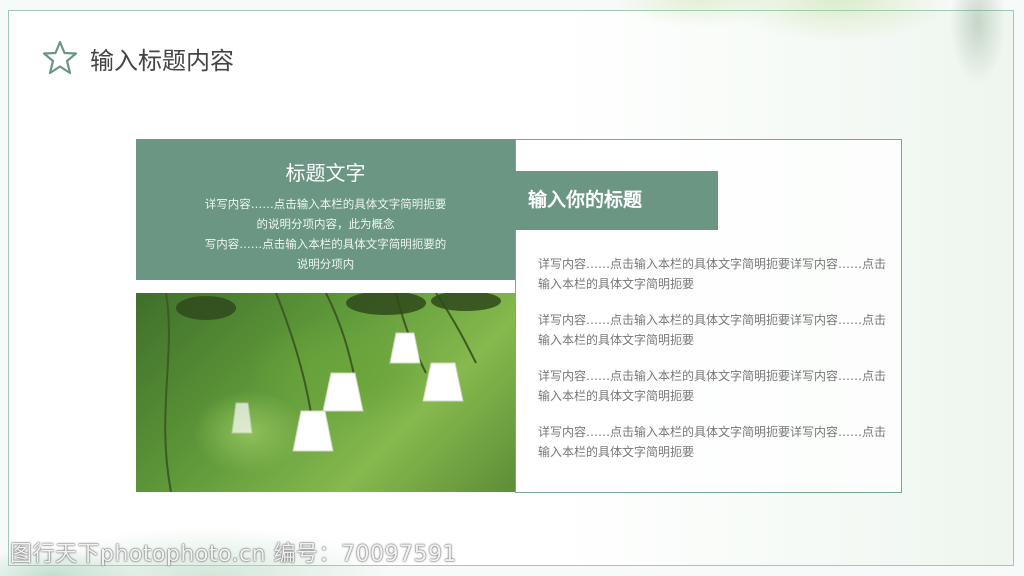 This screenshot has height=576, width=1024. I want to click on right-card-title: 输入你的标题, so click(616, 200).